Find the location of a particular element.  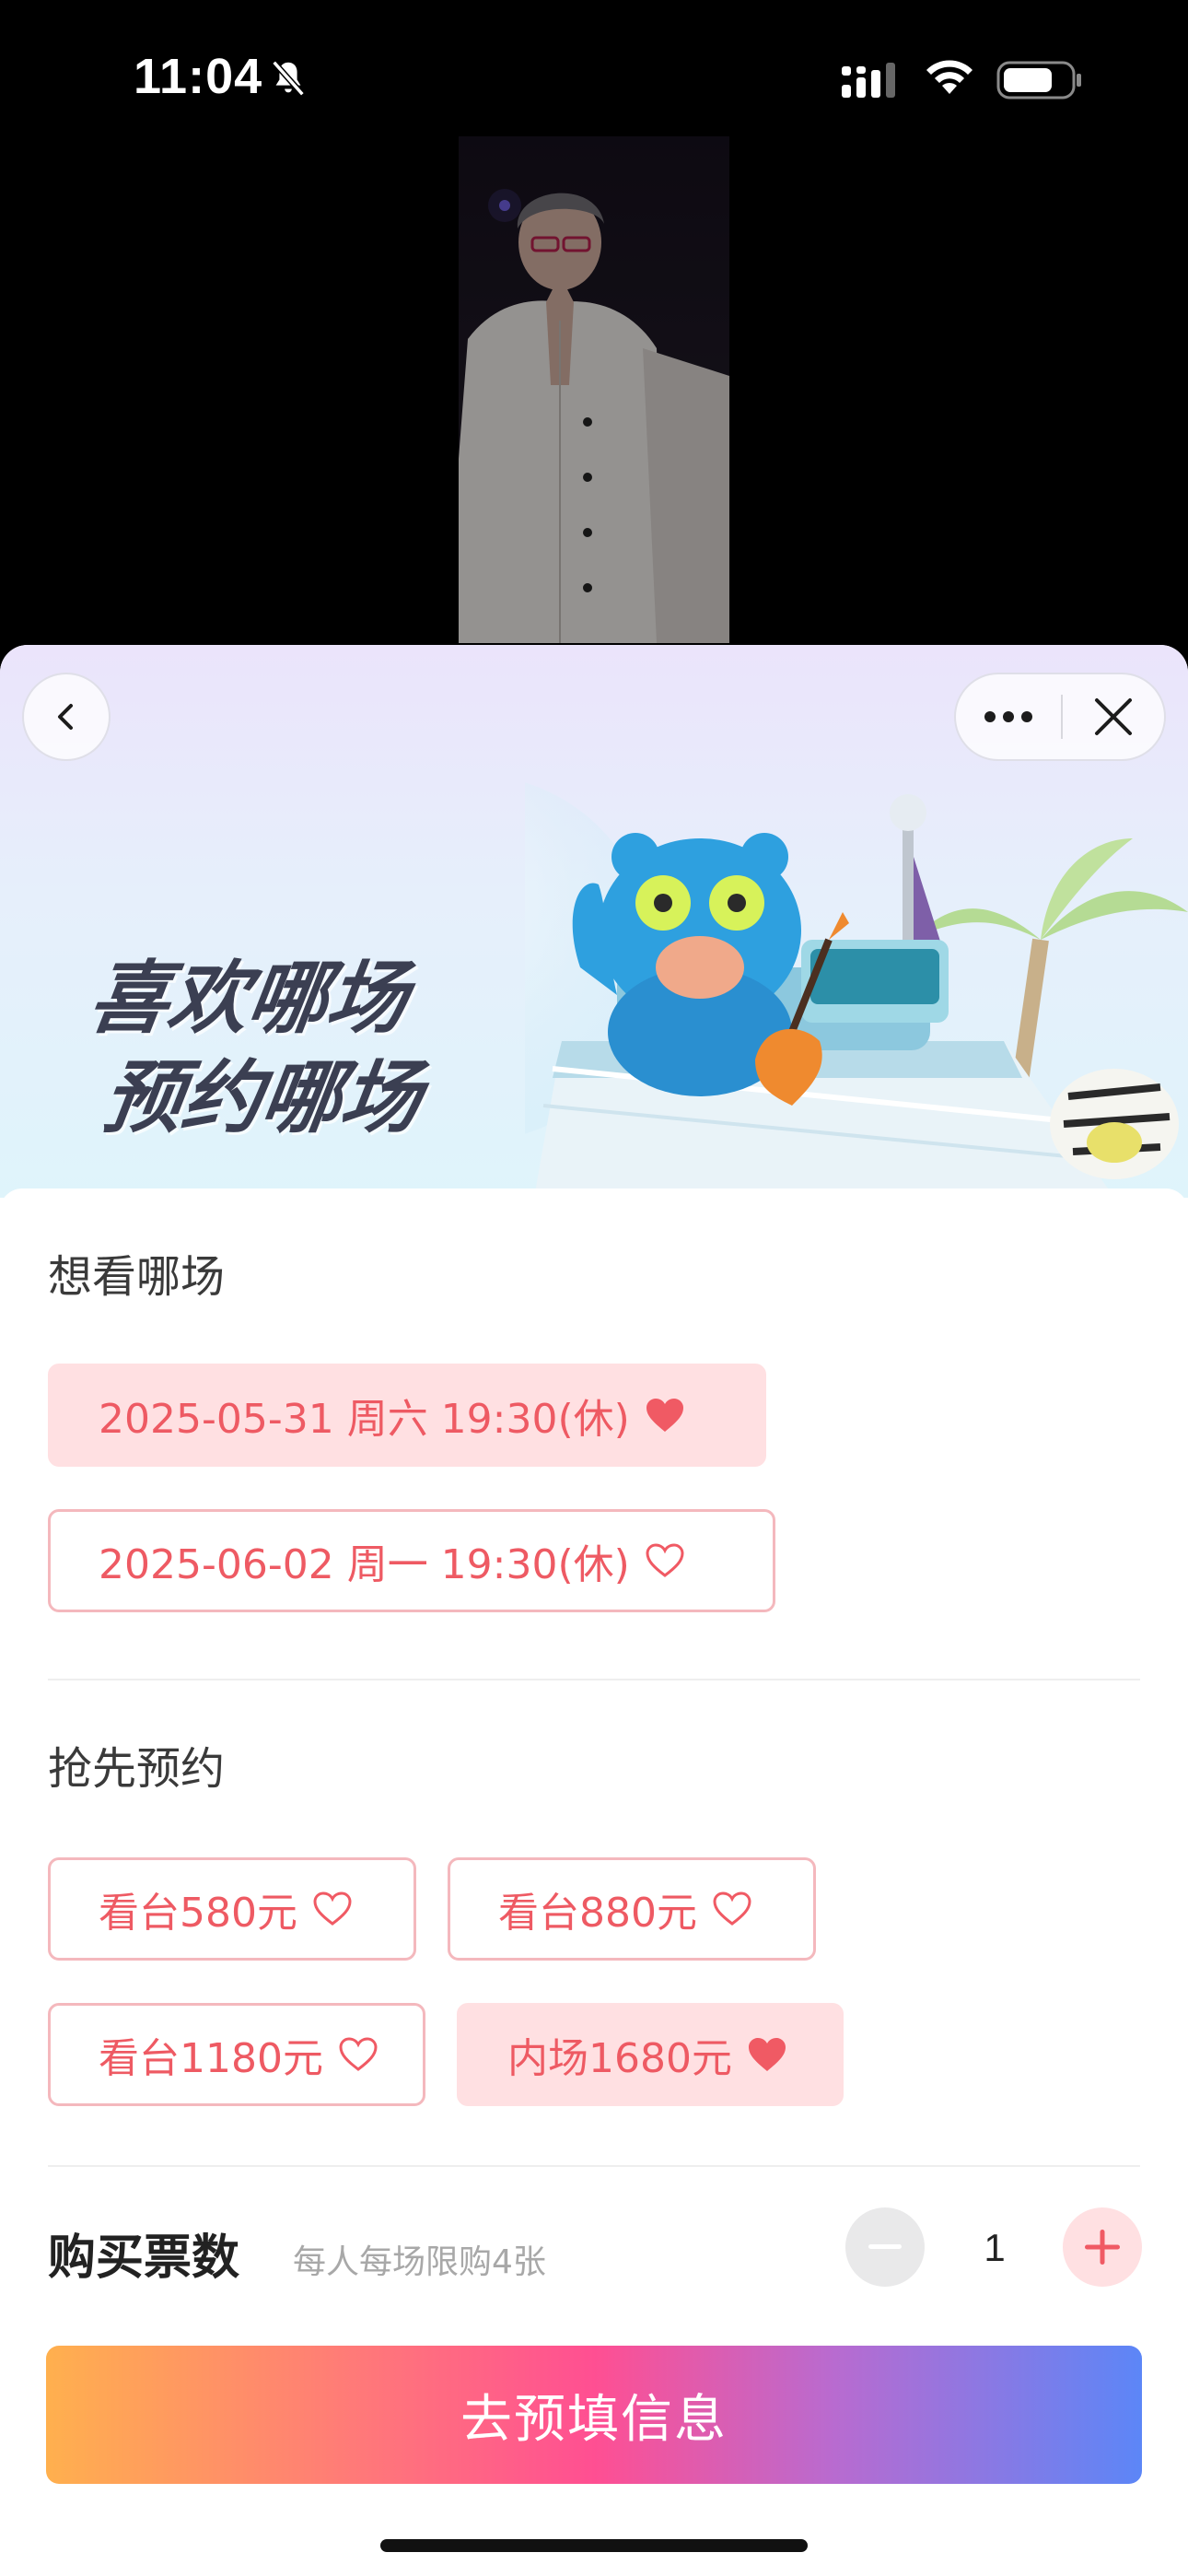

status-time: 11:04 is located at coordinates (198, 76).